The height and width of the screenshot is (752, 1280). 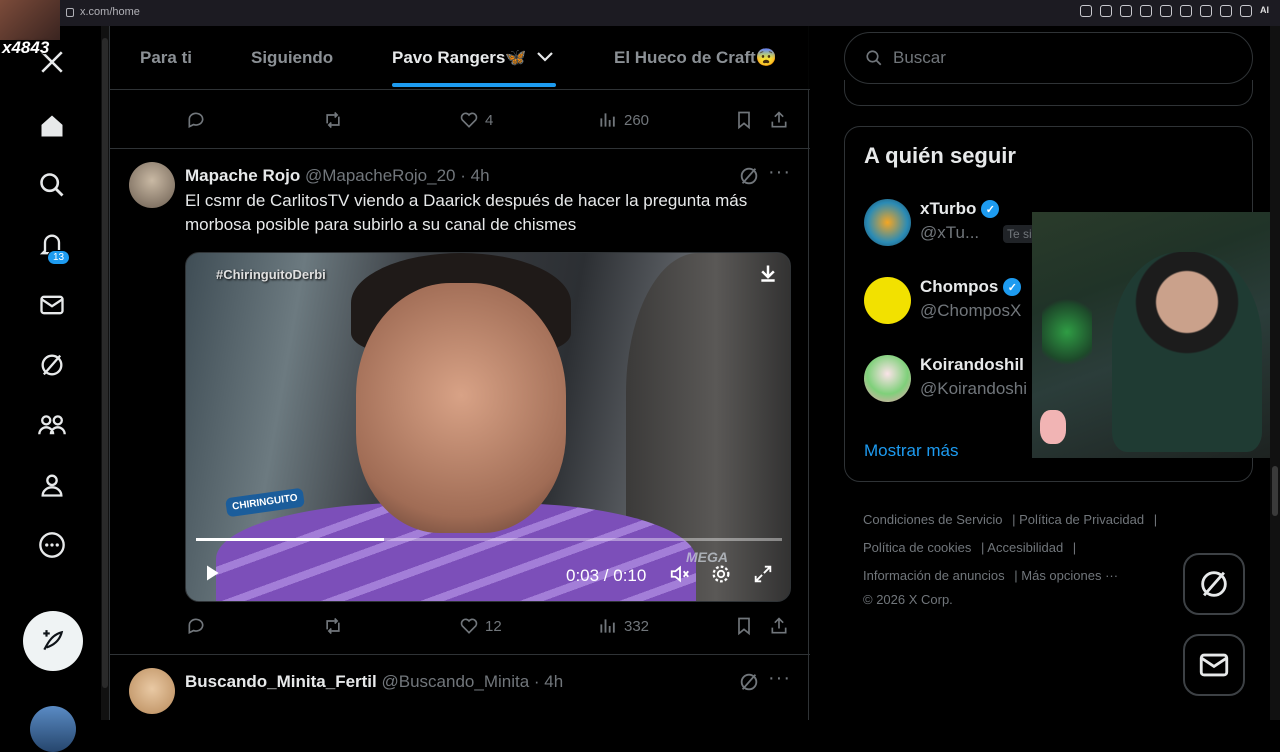 I want to click on tab-pavo-rangers: Pavo Rangers🦋, so click(x=459, y=58).